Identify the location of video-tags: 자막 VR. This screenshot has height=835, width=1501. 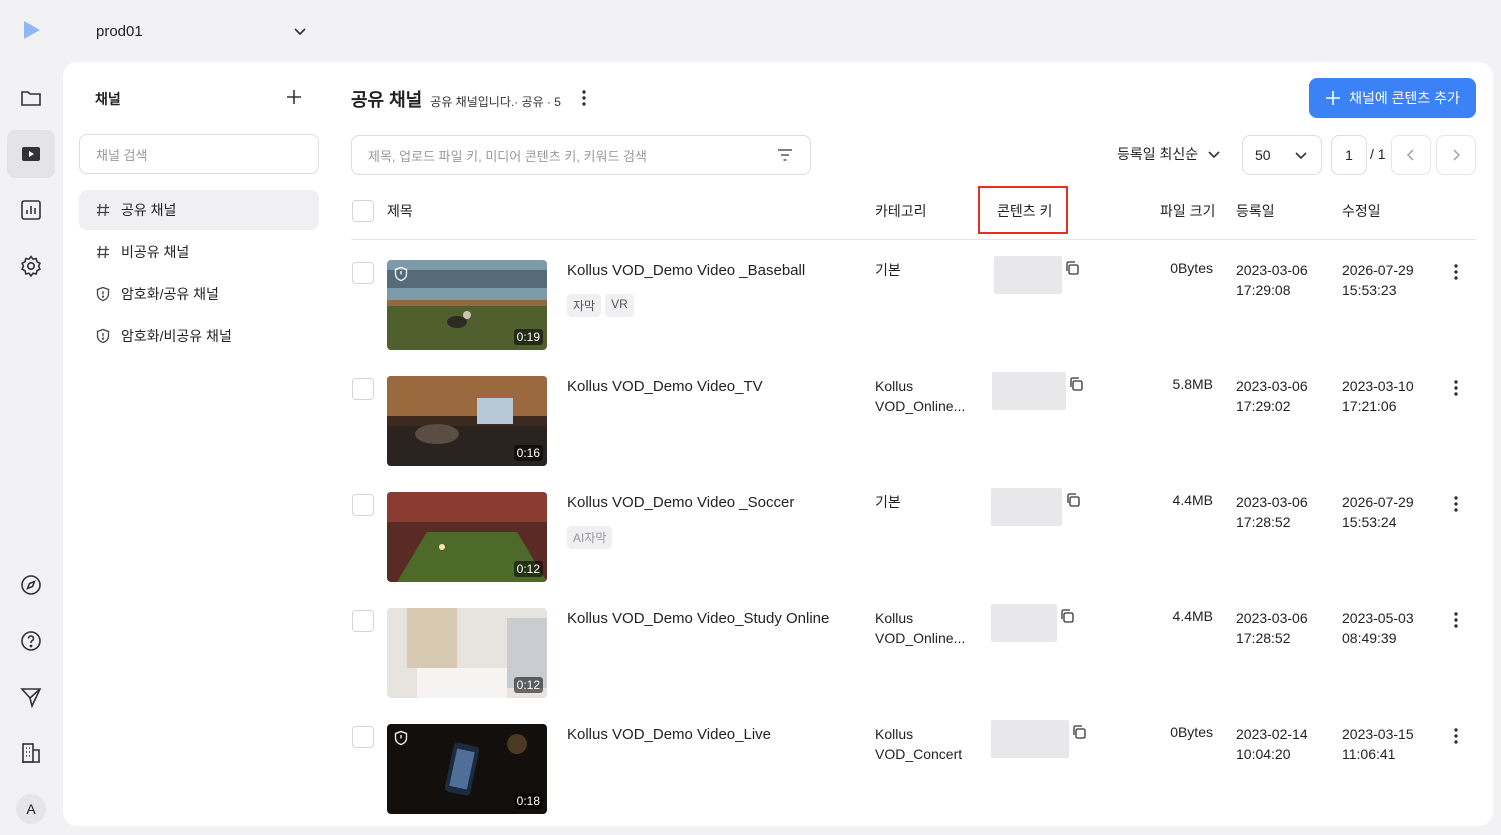
(600, 305).